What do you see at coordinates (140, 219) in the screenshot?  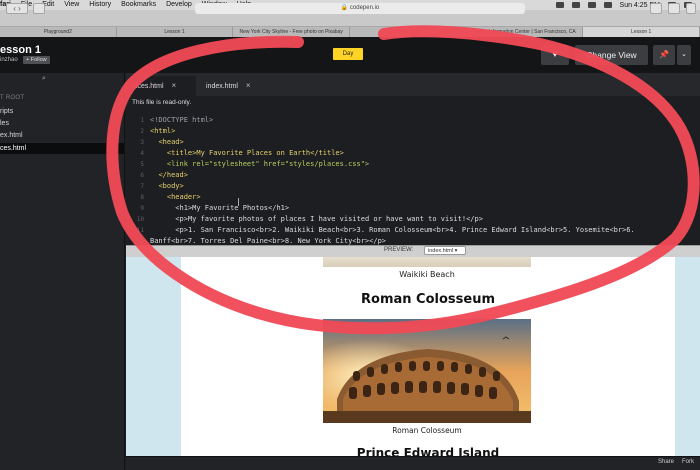 I see `line-number: 10` at bounding box center [140, 219].